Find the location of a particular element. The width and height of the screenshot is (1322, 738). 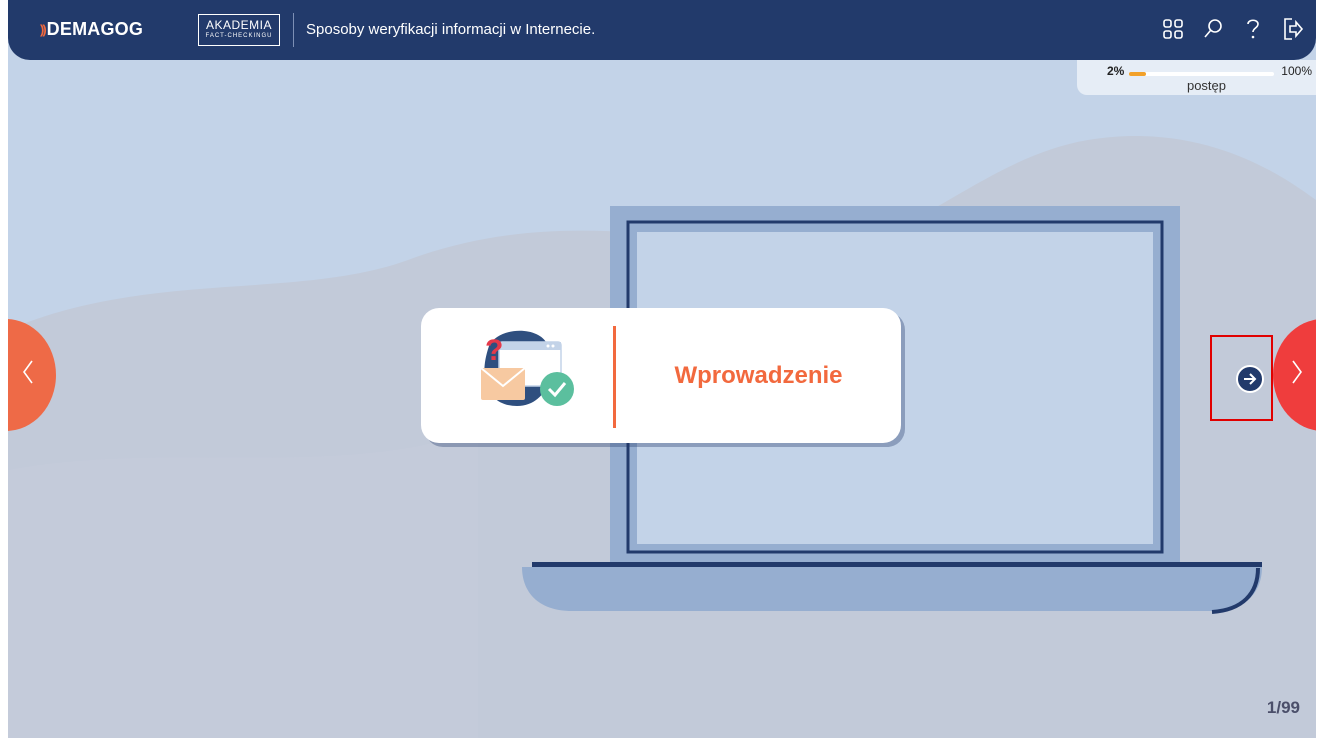

section-title: Wprowadzenie is located at coordinates (758, 375).